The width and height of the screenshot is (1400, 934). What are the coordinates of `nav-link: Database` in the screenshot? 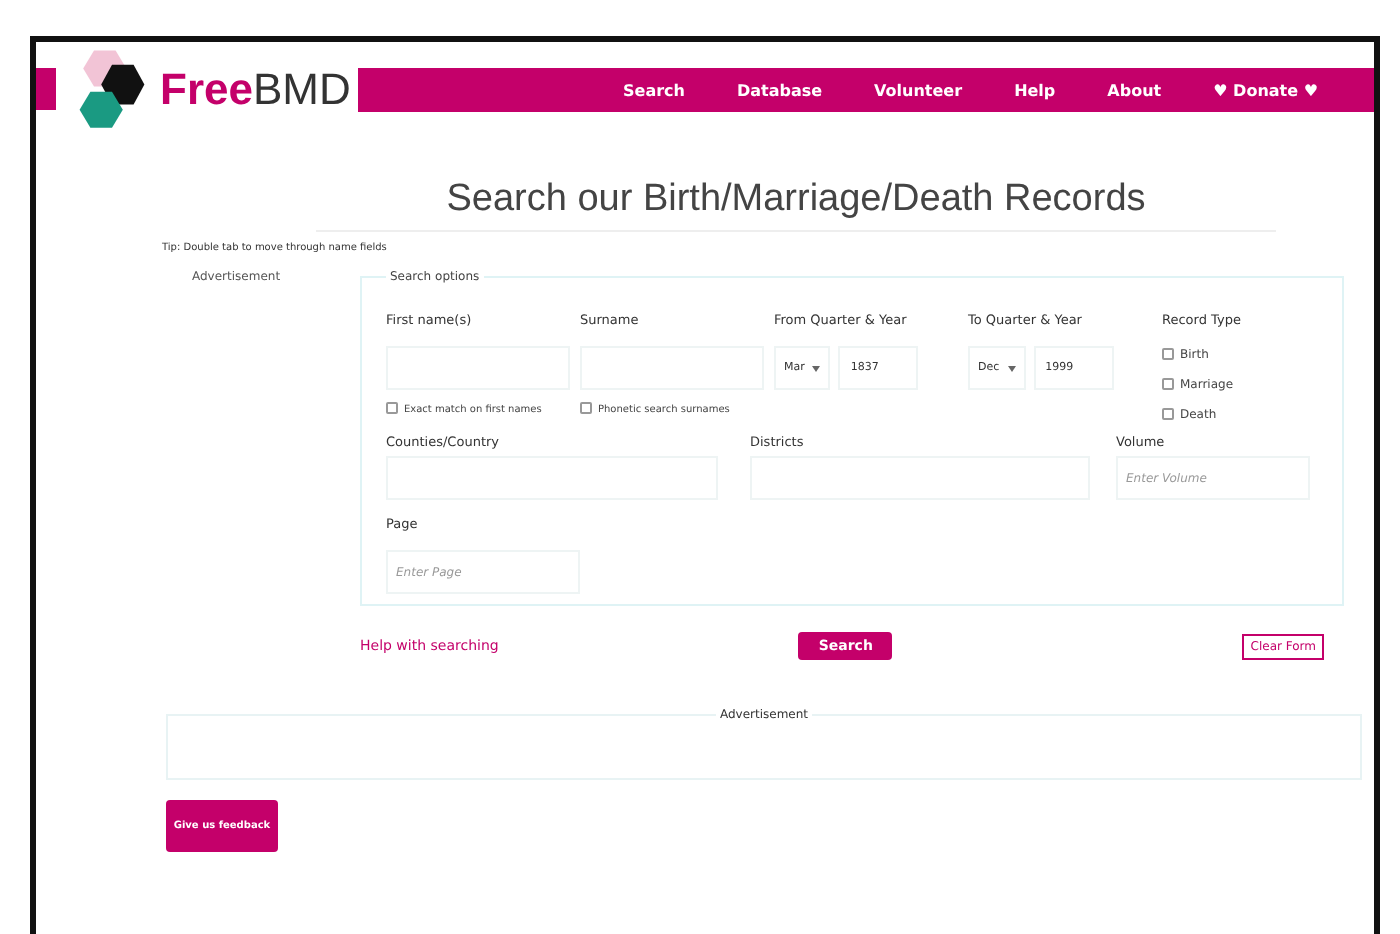 It's located at (779, 90).